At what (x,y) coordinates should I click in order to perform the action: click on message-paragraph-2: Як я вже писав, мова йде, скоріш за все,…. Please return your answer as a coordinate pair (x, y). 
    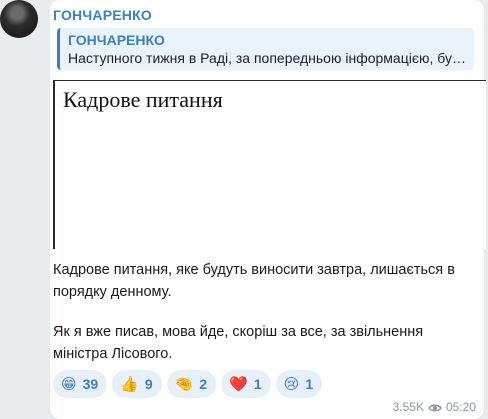
    Looking at the image, I should click on (238, 343).